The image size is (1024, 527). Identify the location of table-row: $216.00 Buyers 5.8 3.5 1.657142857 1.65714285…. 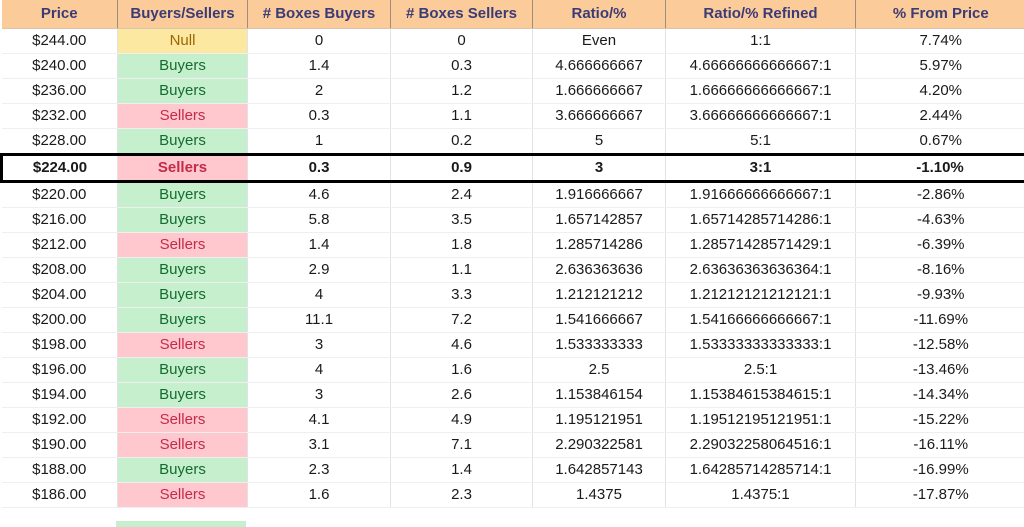
(512, 220).